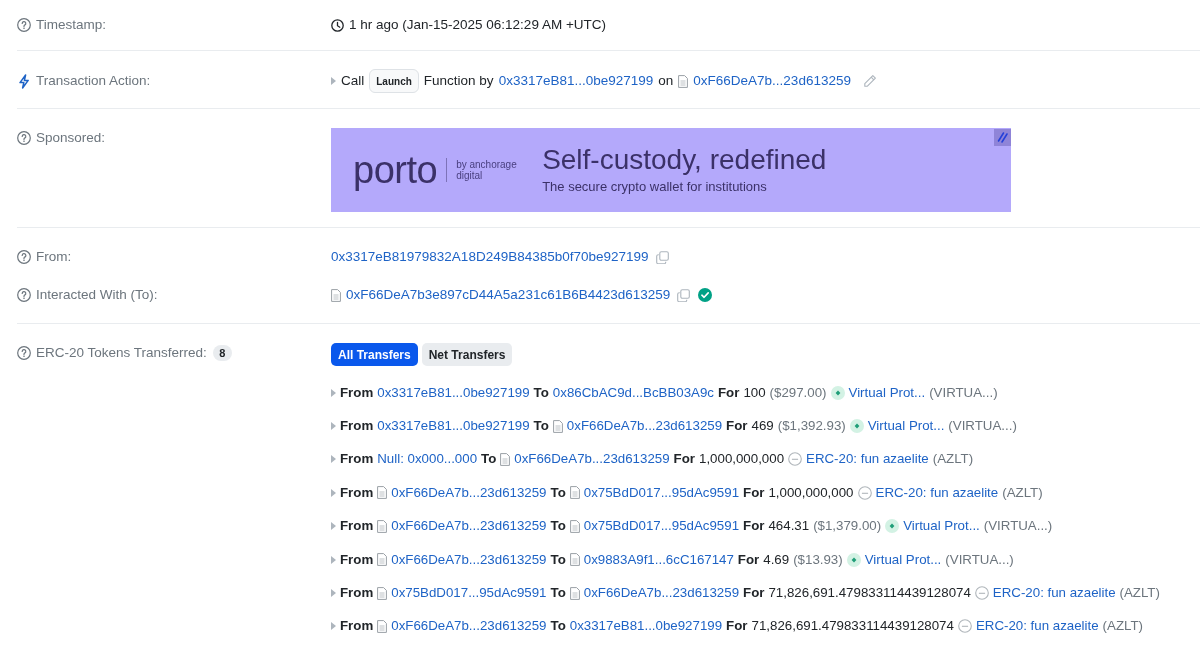 Image resolution: width=1200 pixels, height=659 pixels. Describe the element at coordinates (658, 559) in the screenshot. I see `address-link: 0x9883A9f1...6cC167147` at that location.